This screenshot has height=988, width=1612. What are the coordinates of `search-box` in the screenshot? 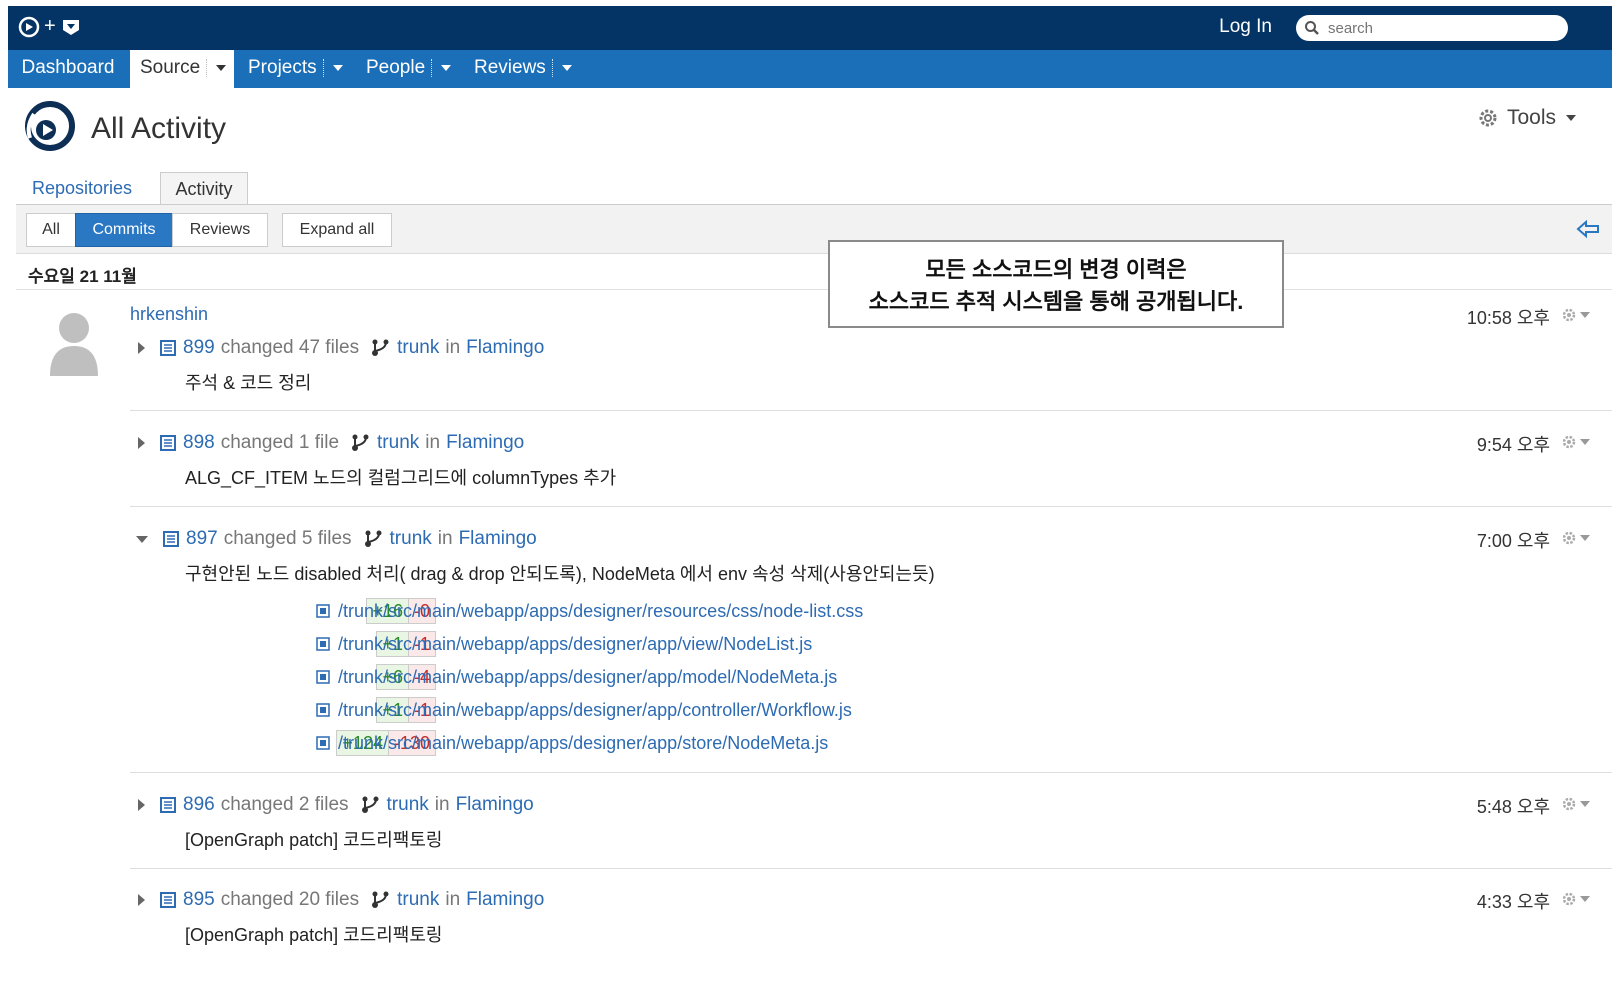 It's located at (1432, 28).